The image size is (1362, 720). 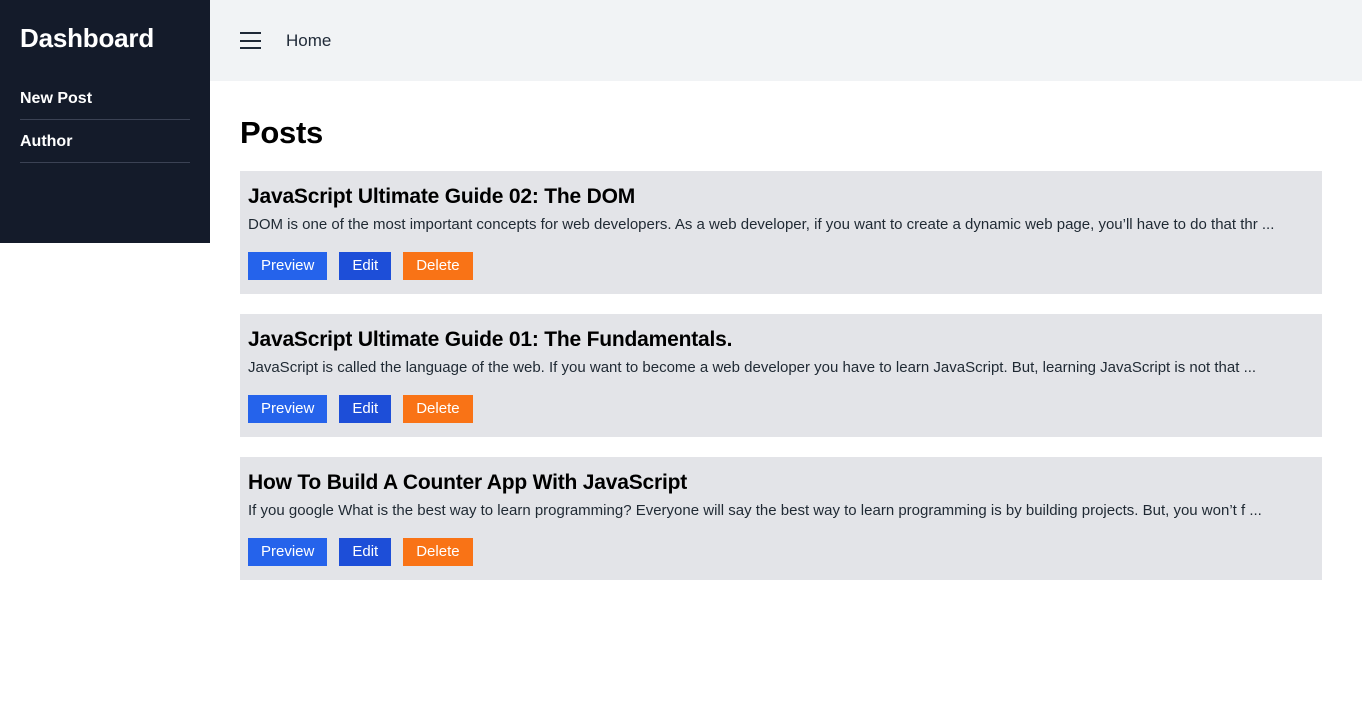 I want to click on sidebar-item-label: Author, so click(x=46, y=141).